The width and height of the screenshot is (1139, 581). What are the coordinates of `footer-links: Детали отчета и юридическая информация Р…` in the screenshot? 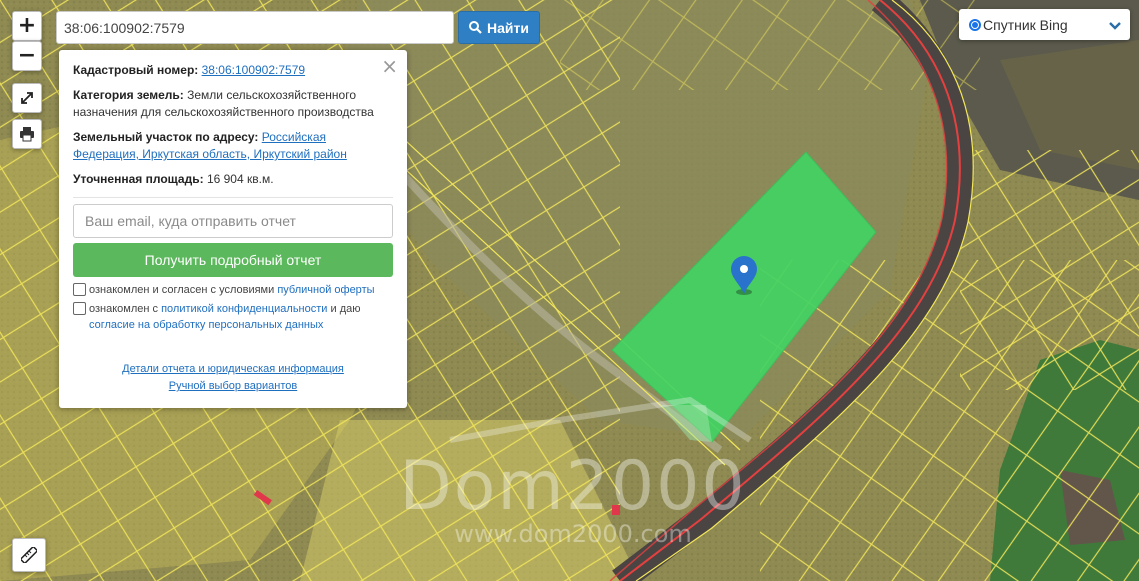 It's located at (233, 378).